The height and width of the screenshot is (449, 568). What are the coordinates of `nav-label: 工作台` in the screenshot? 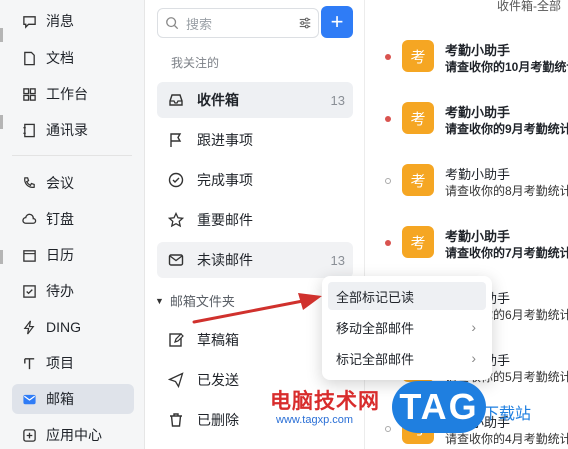 It's located at (67, 94).